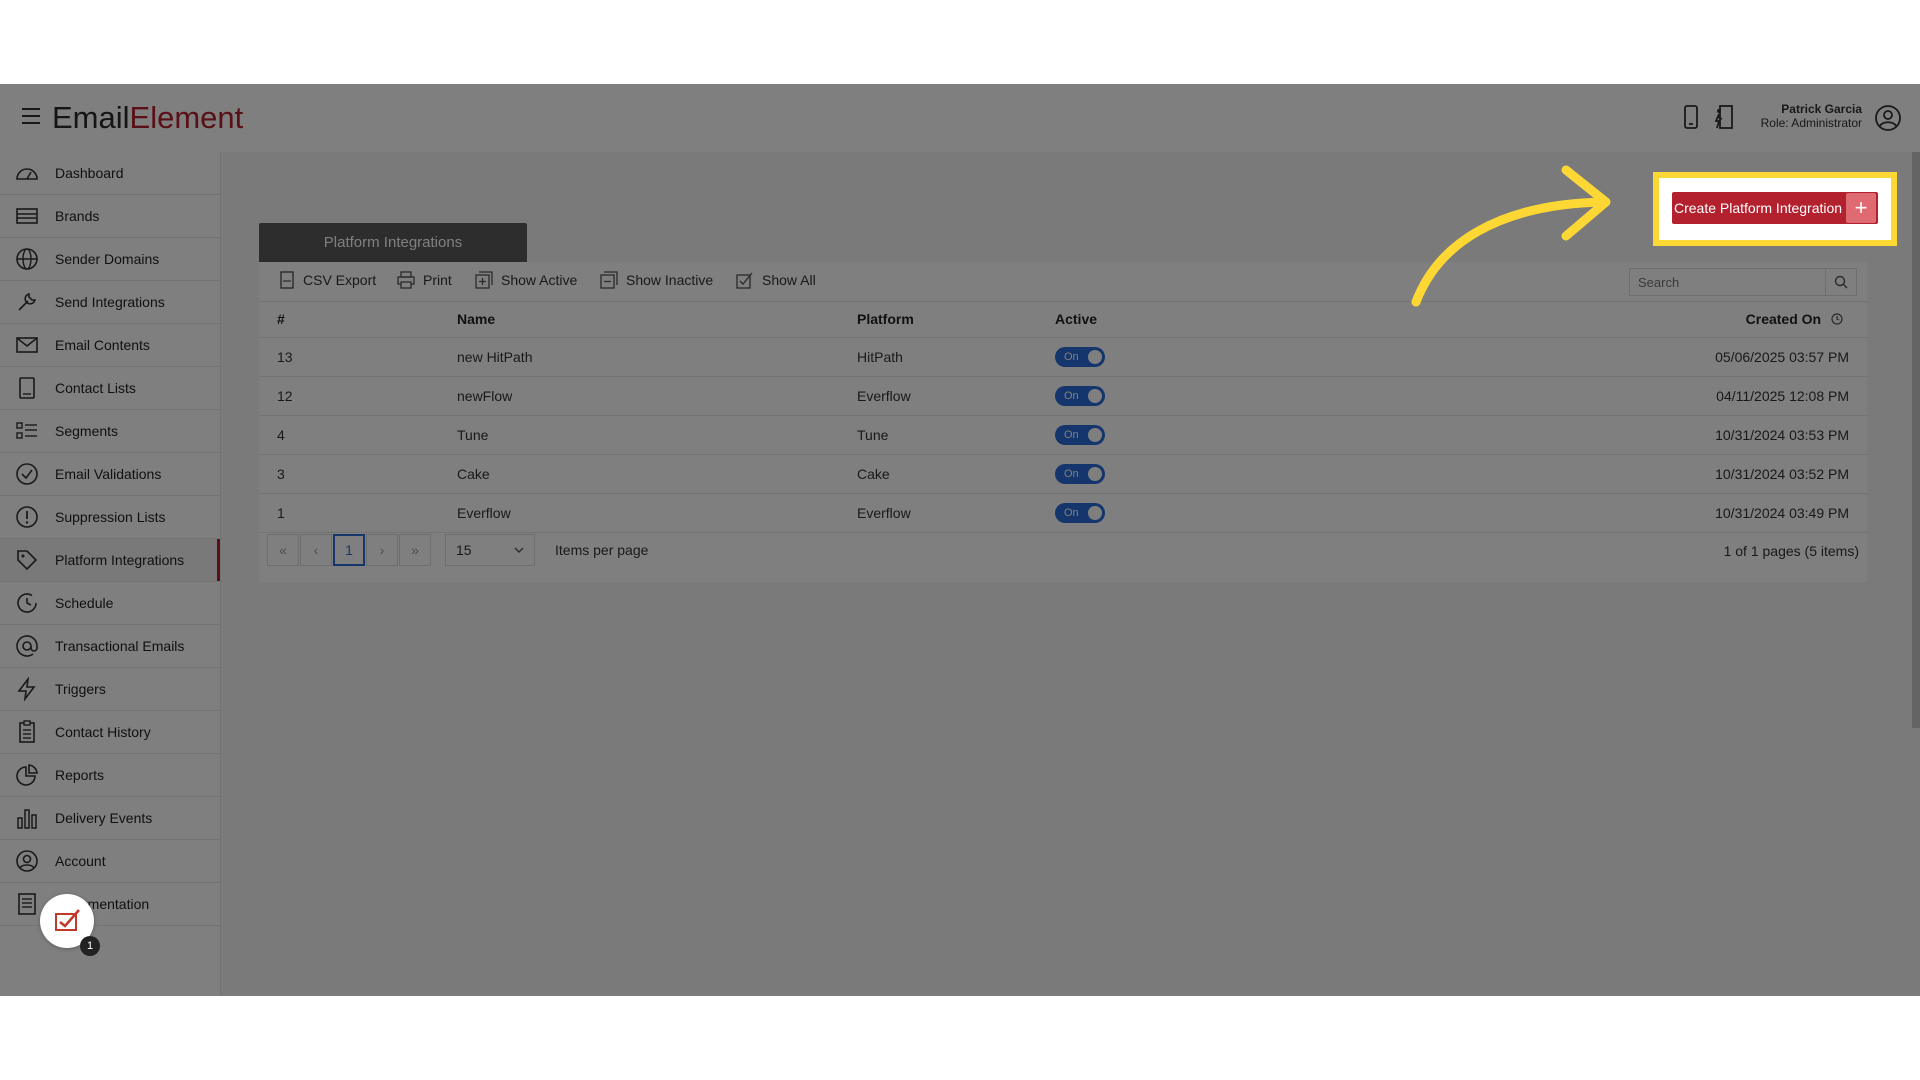 This screenshot has width=1920, height=1080. What do you see at coordinates (358, 319) in the screenshot?
I see `column-header-num: #` at bounding box center [358, 319].